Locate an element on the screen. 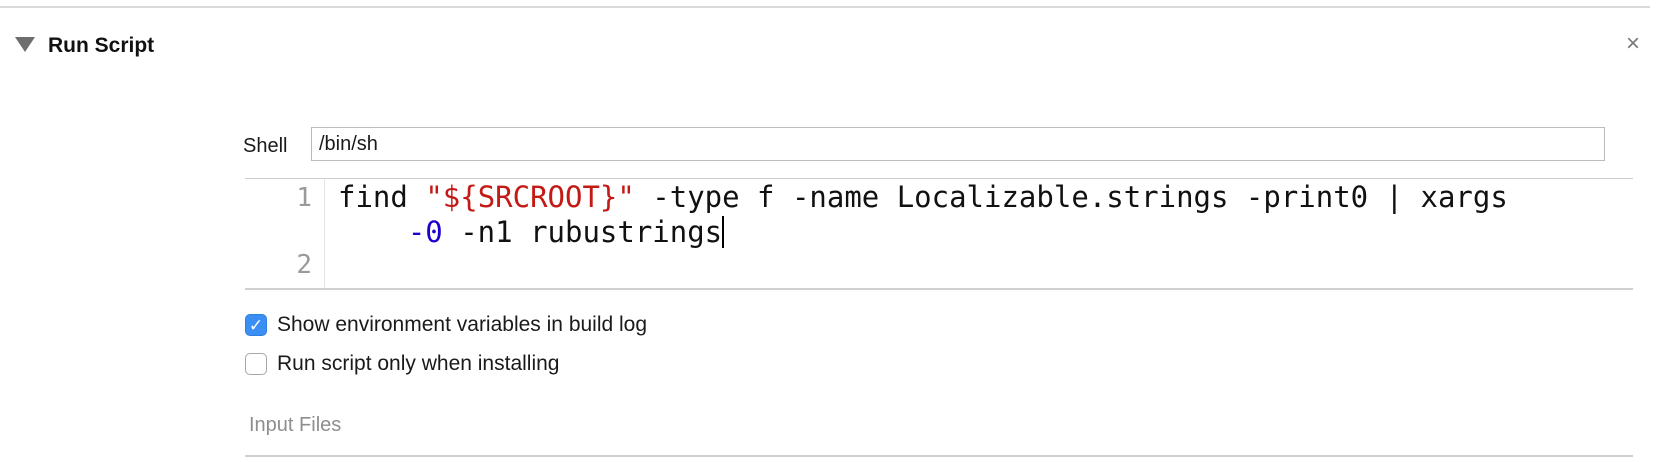  input-files-divider is located at coordinates (939, 456).